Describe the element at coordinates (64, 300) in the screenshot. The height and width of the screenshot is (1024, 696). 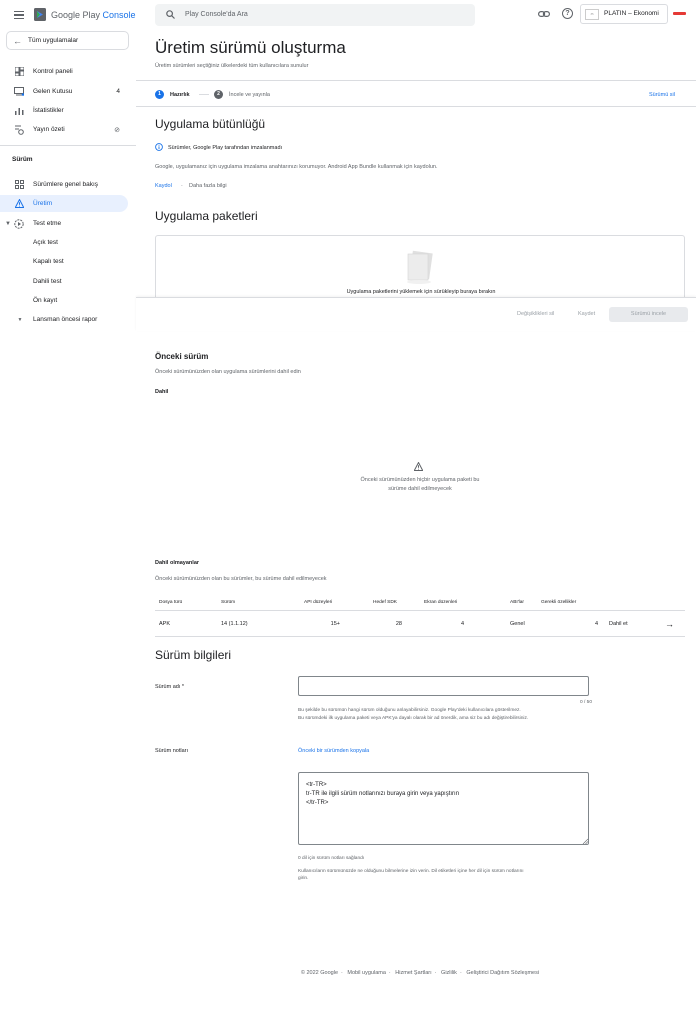
I see `sidebar-item-pre-registration: Ön kayıt` at that location.